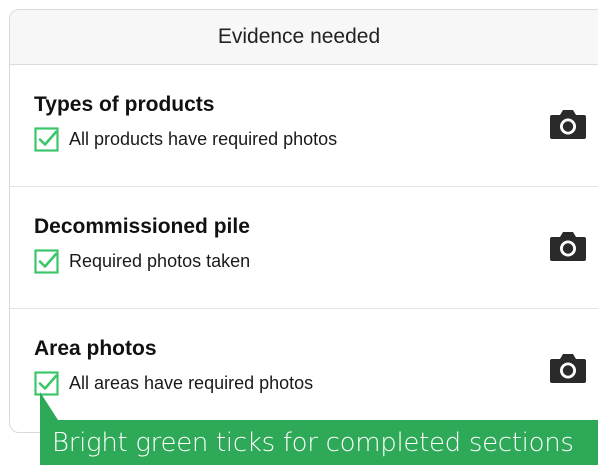 This screenshot has width=598, height=465. I want to click on card-title: Evidence needed, so click(299, 36).